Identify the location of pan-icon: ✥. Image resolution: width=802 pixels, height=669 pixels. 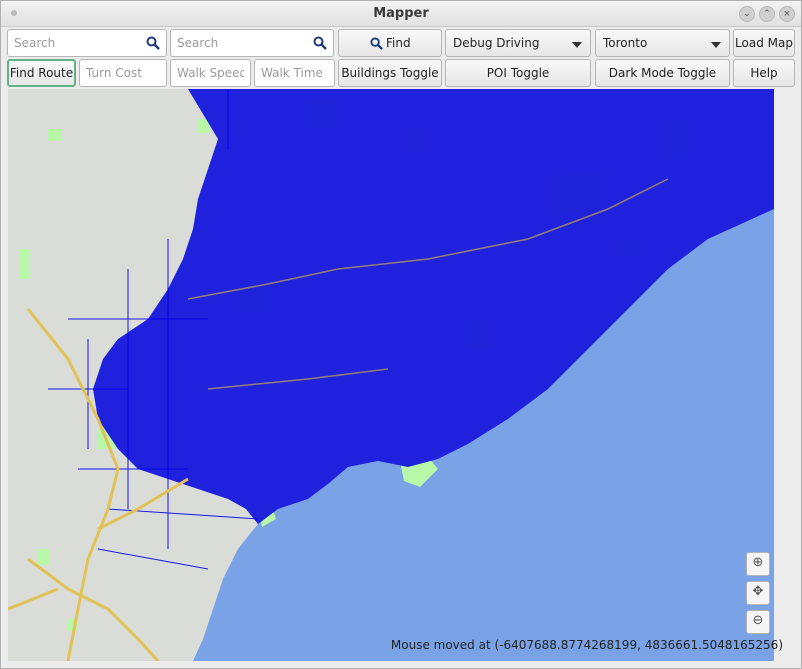
(758, 591).